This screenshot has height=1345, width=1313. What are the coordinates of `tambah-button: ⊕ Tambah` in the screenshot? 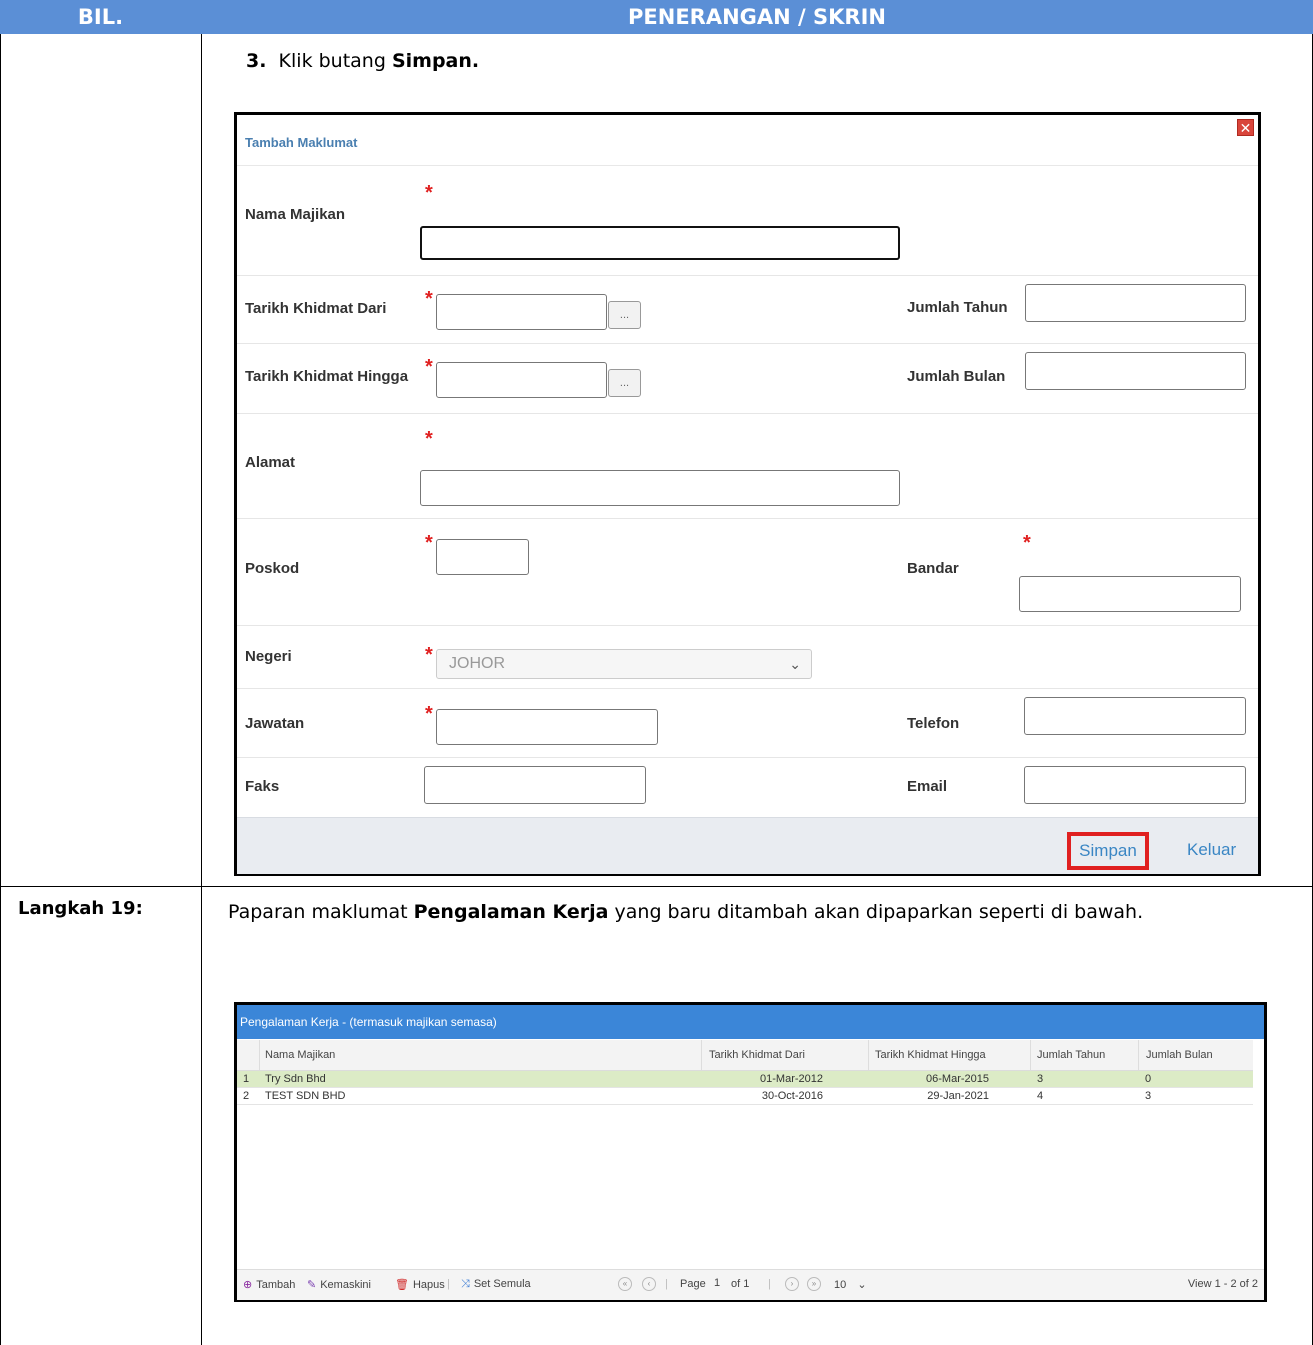 It's located at (269, 1284).